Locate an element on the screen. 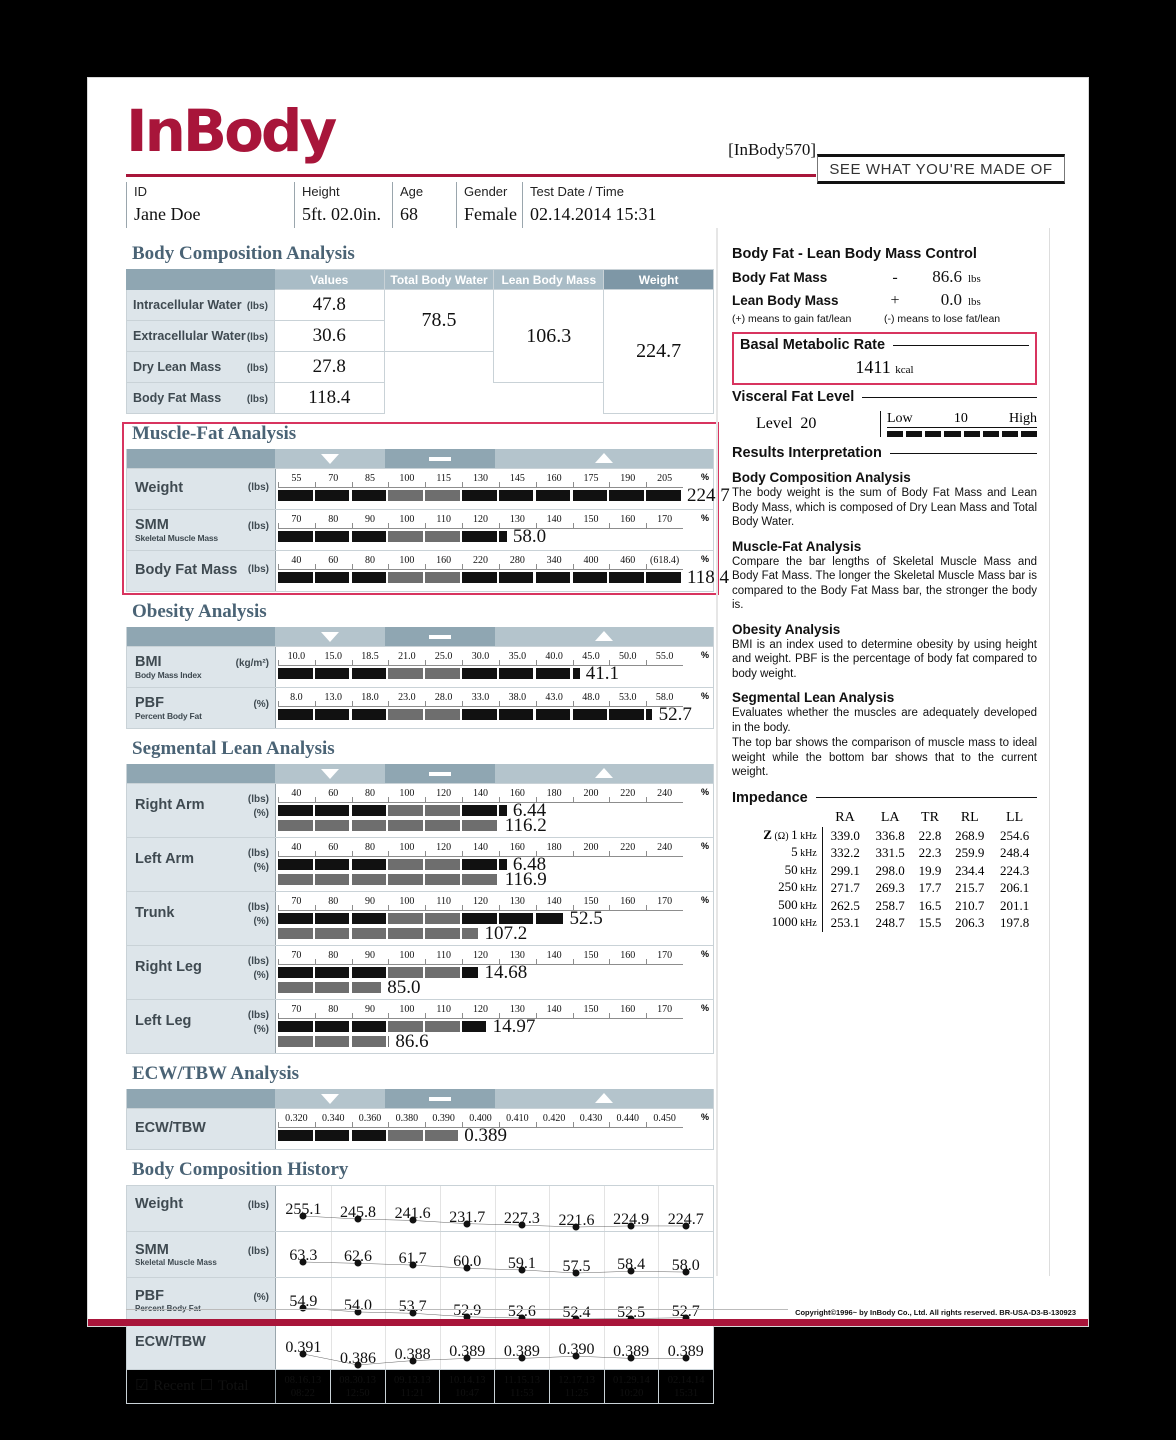 The image size is (1176, 1440). band-over is located at coordinates (604, 773).